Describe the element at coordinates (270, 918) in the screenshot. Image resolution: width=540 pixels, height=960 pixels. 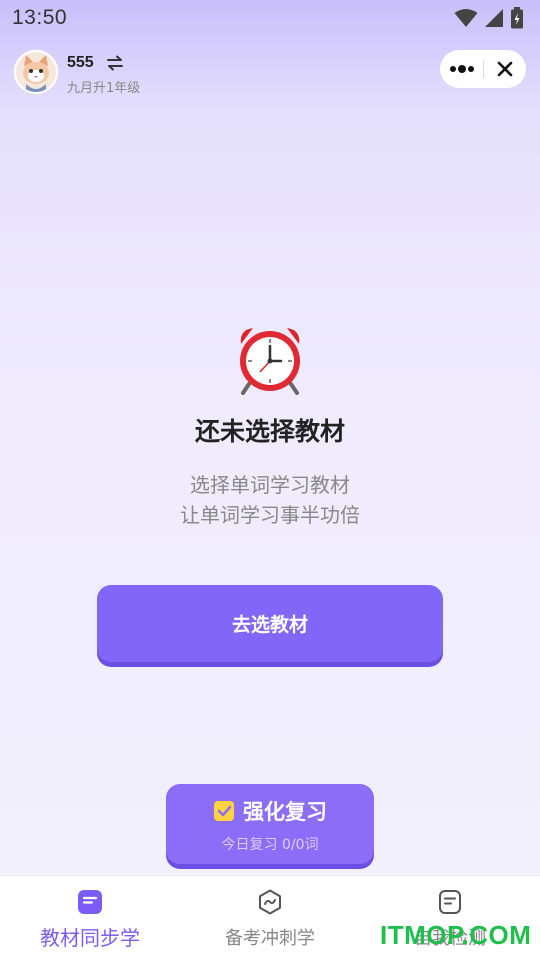
I see `tab-exam-sprint: 备考冲刺学` at that location.